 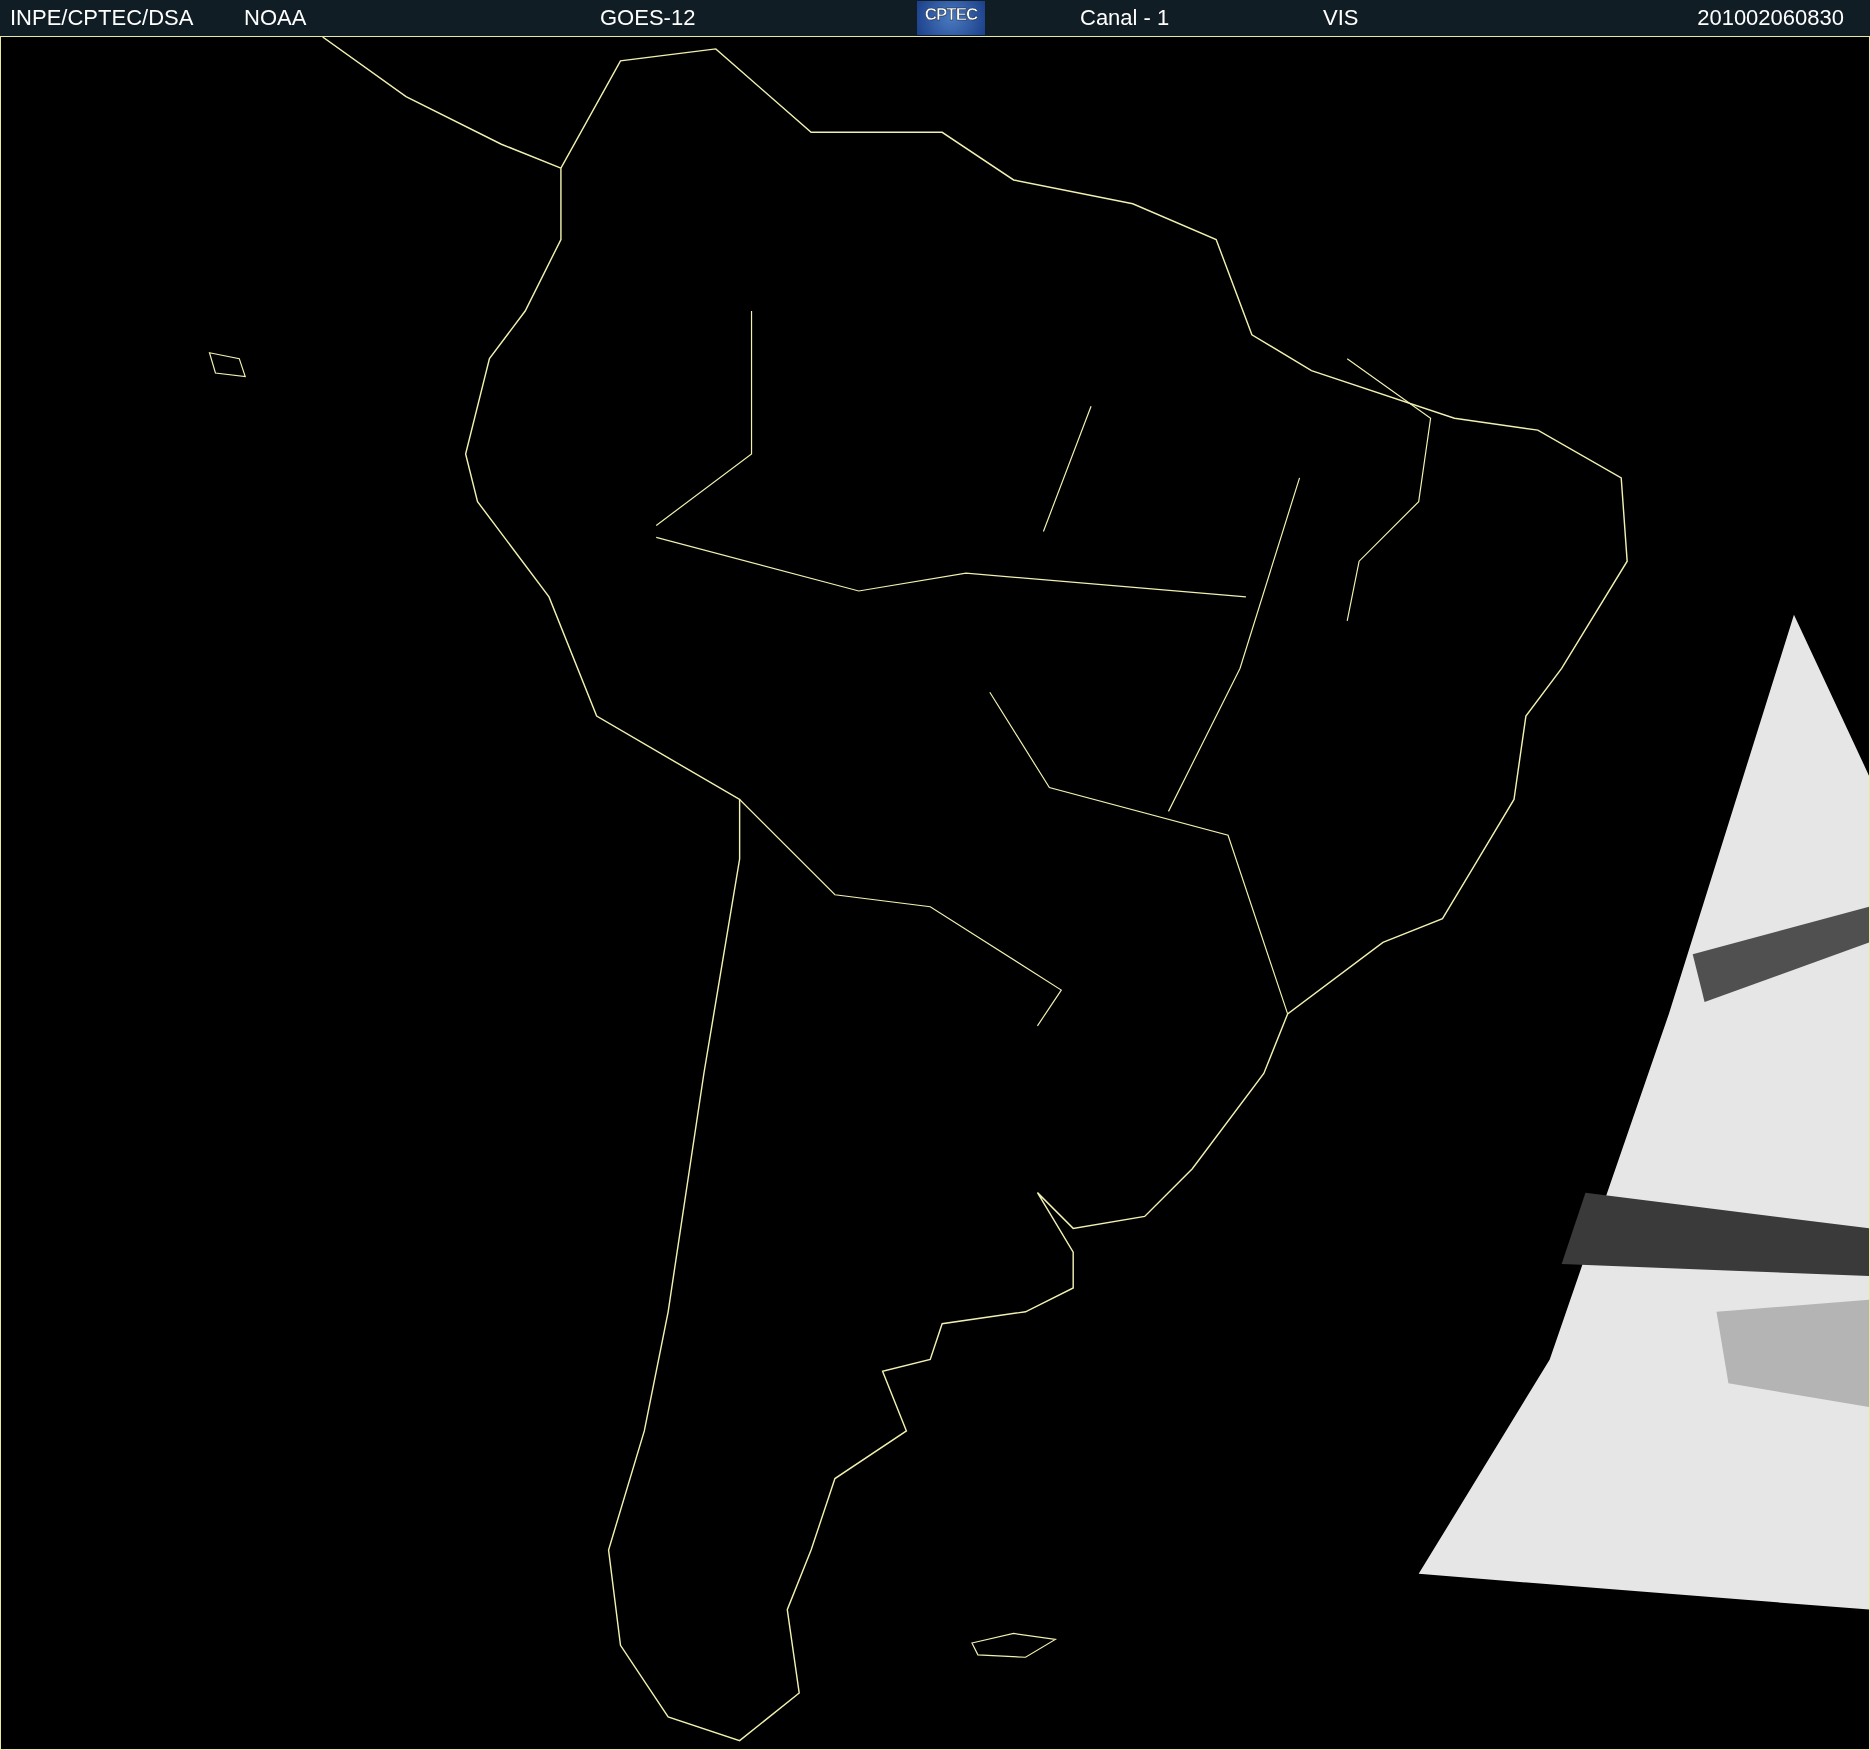 What do you see at coordinates (1341, 18) in the screenshot?
I see `band-label: VIS` at bounding box center [1341, 18].